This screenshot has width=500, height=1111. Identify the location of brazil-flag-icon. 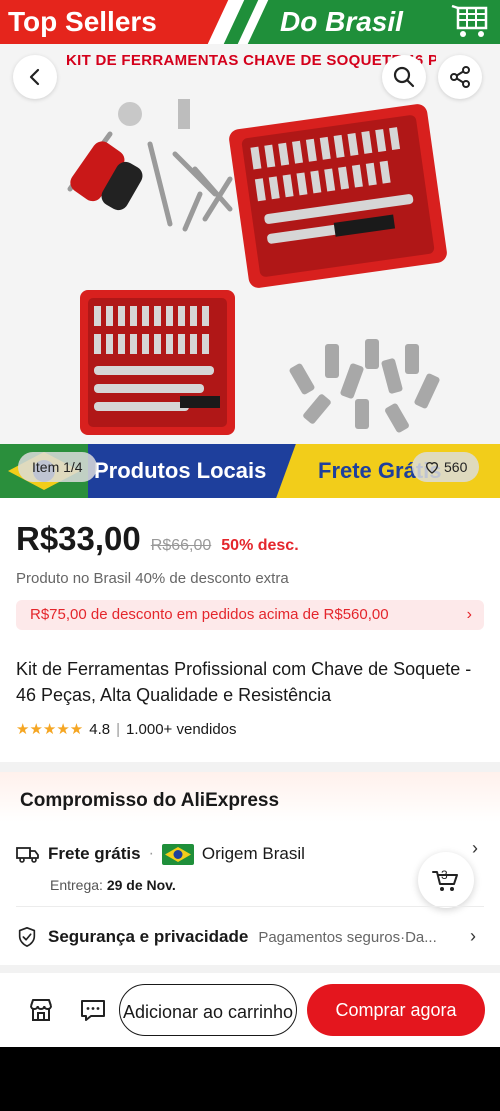
(177, 854).